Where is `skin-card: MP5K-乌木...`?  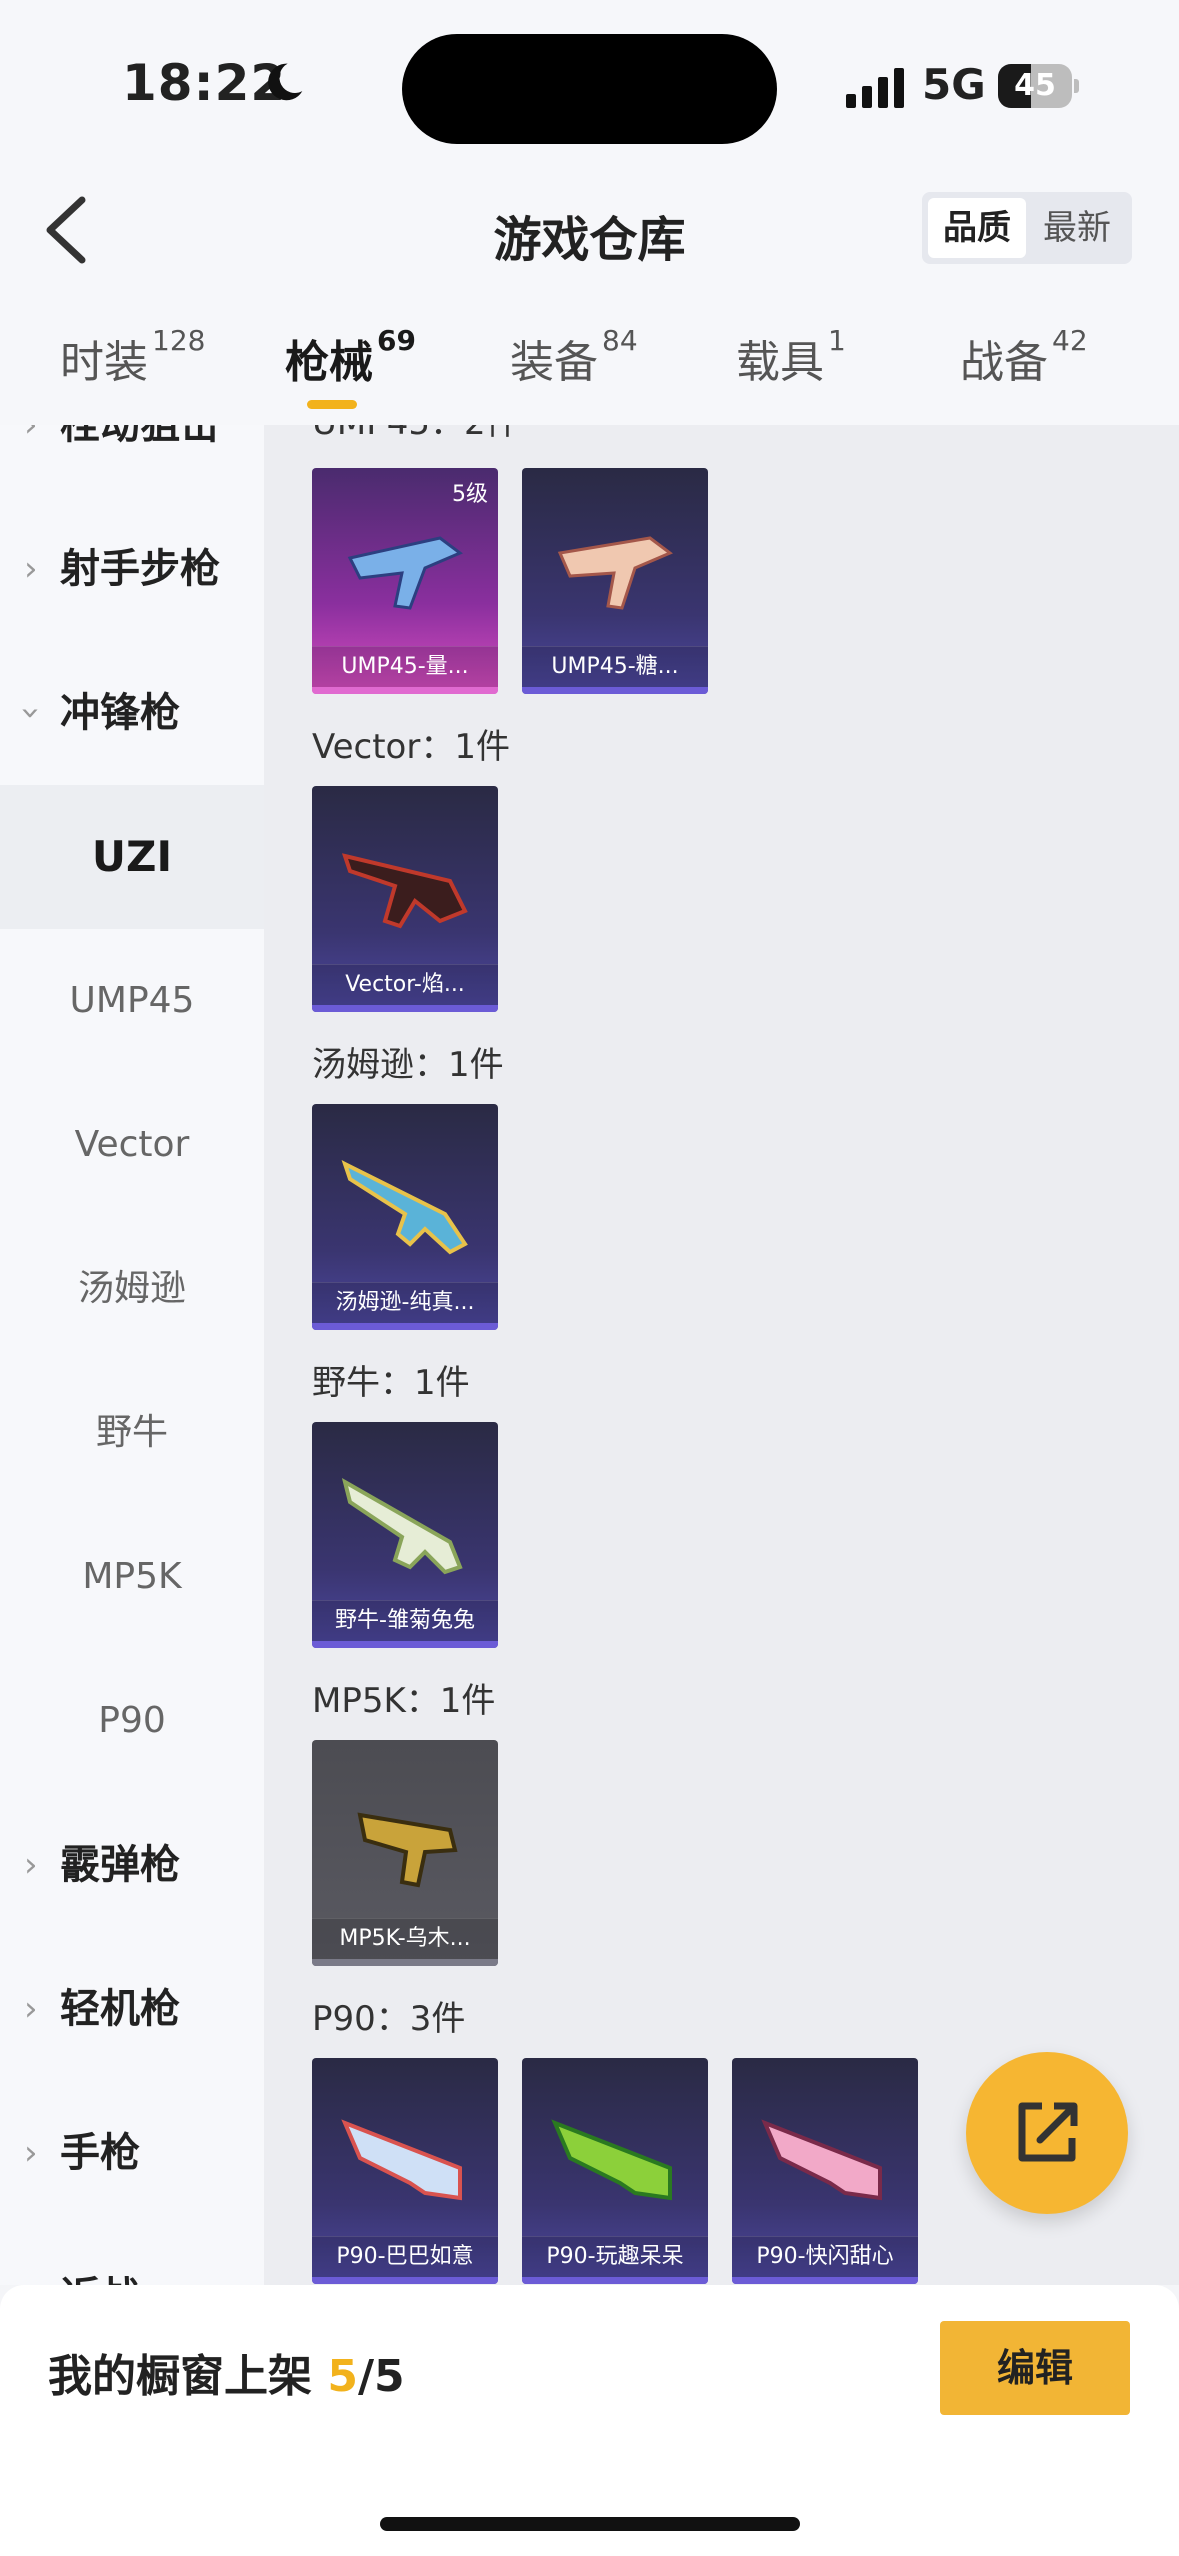 skin-card: MP5K-乌木... is located at coordinates (405, 1853).